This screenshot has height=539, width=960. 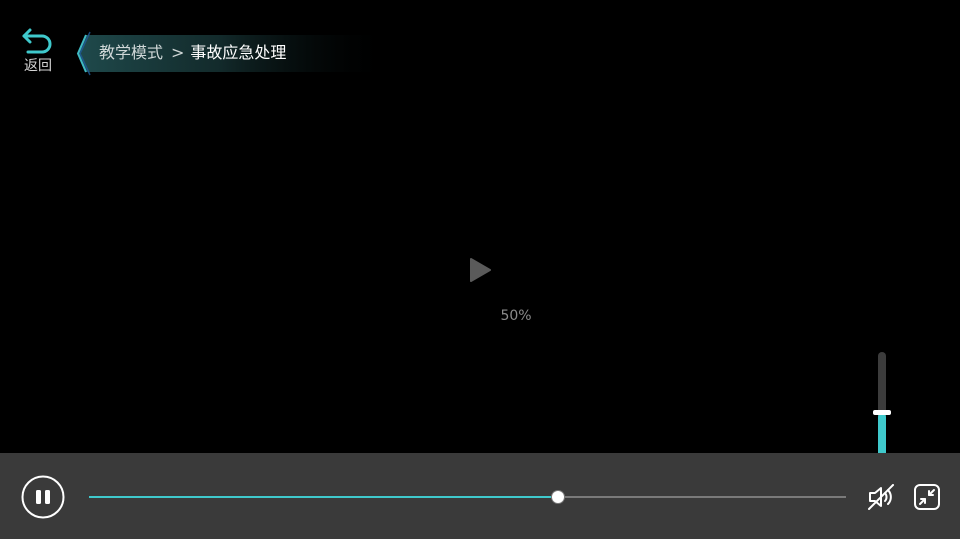 What do you see at coordinates (324, 497) in the screenshot?
I see `progress-fill` at bounding box center [324, 497].